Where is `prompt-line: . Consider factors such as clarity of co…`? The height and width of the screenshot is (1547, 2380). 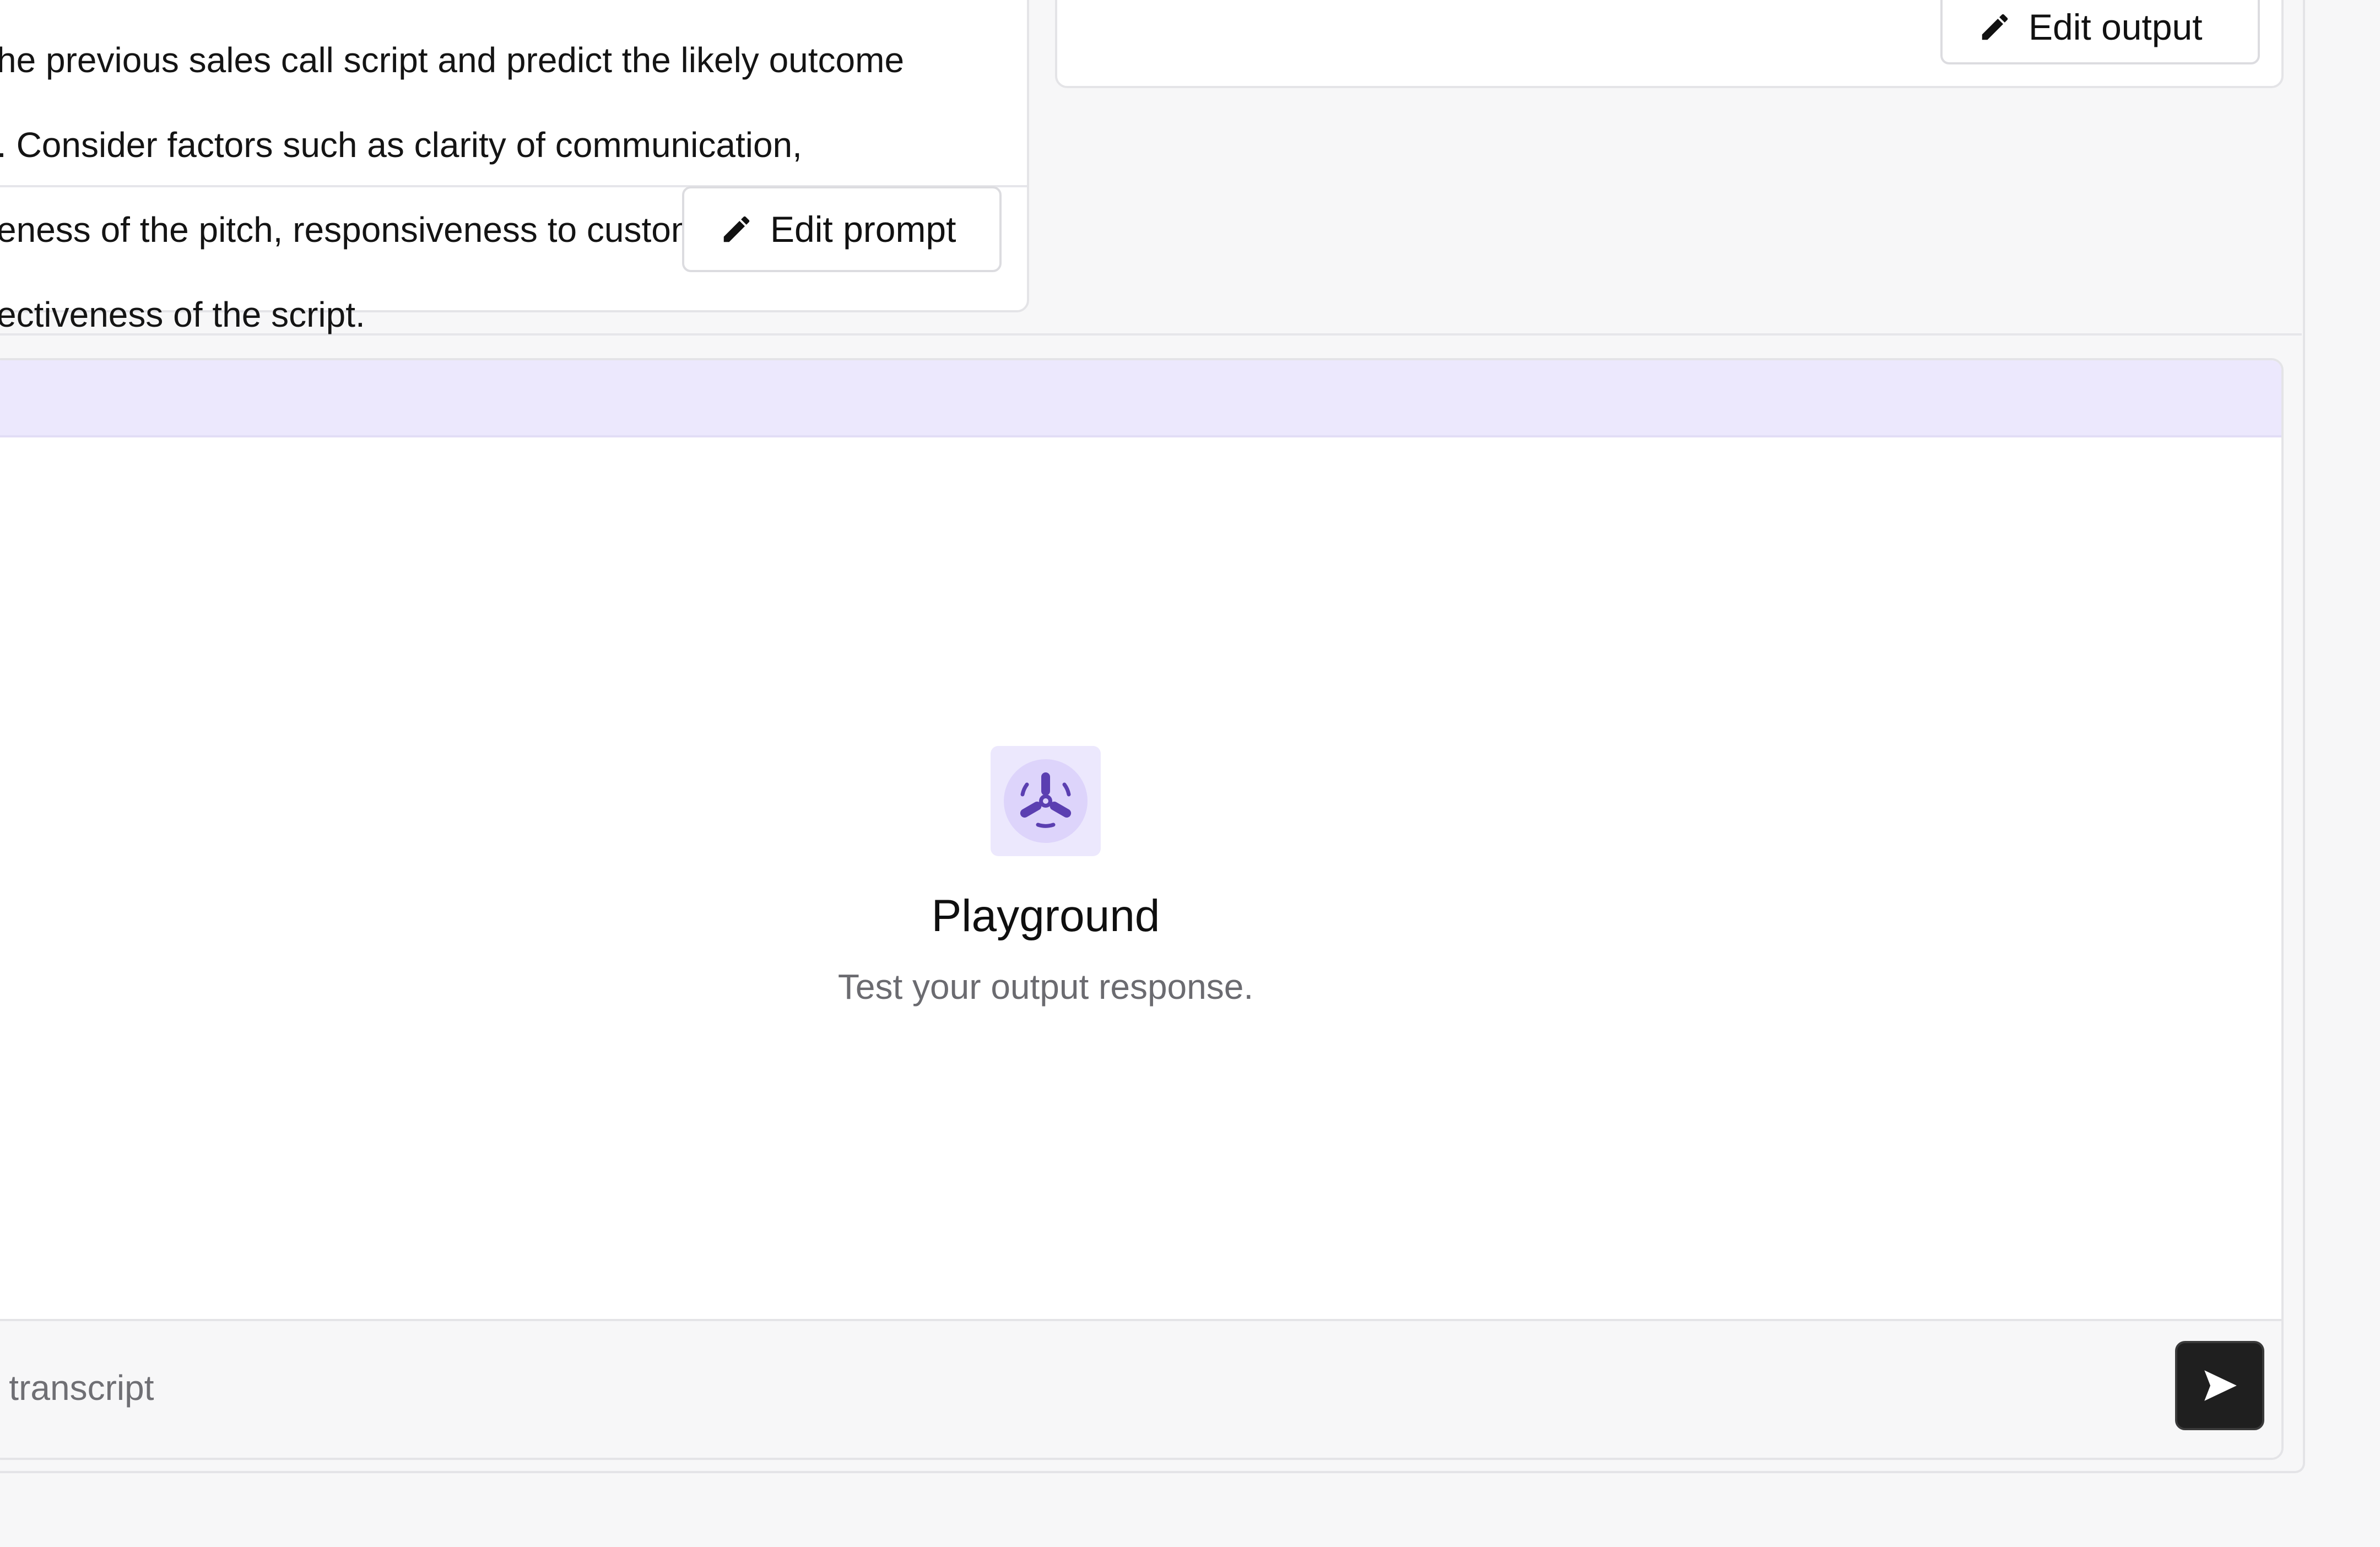 prompt-line: . Consider factors such as clarity of co… is located at coordinates (401, 145).